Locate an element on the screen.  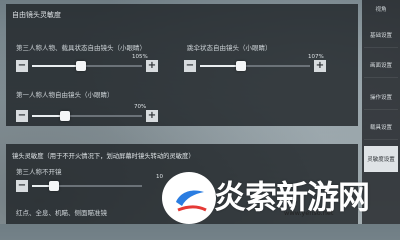
row-label-tpp-no-scope: 第三人称不开镜 is located at coordinates (39, 172).